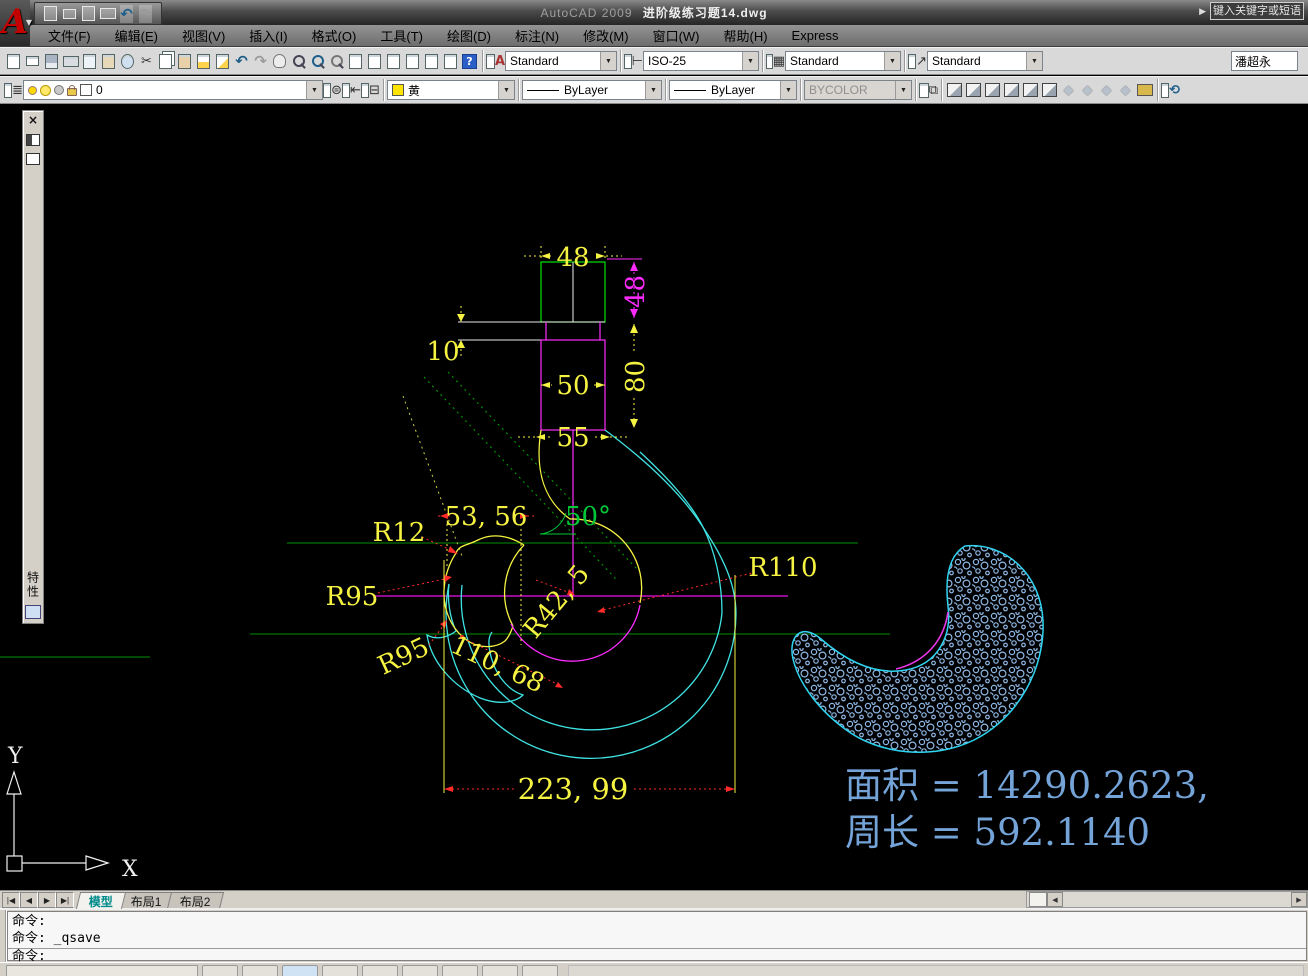  What do you see at coordinates (65, 900) in the screenshot?
I see `last-tab-icon: ▶|` at bounding box center [65, 900].